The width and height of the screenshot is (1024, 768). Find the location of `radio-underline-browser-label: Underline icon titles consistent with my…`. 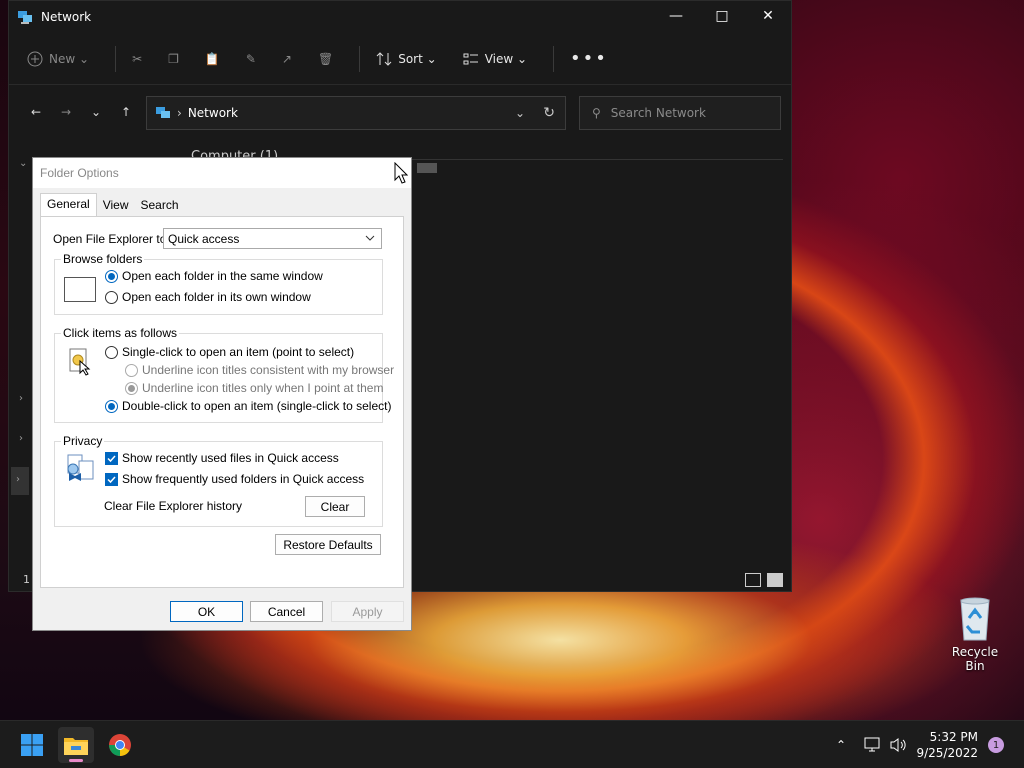

radio-underline-browser-label: Underline icon titles consistent with my… is located at coordinates (268, 370).